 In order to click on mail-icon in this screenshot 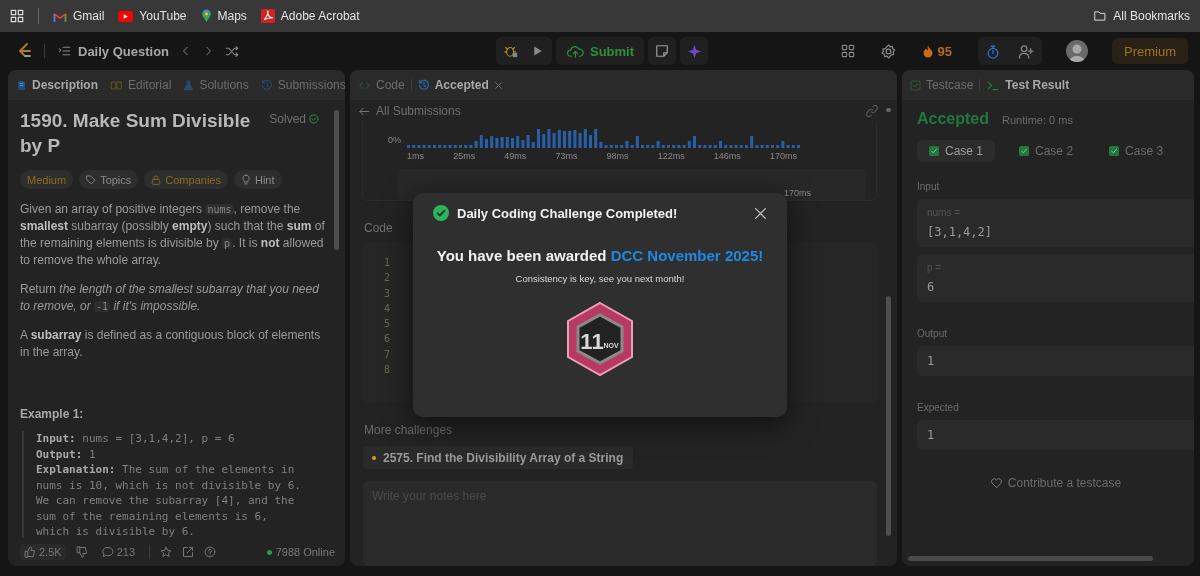, I will do `click(60, 16)`.